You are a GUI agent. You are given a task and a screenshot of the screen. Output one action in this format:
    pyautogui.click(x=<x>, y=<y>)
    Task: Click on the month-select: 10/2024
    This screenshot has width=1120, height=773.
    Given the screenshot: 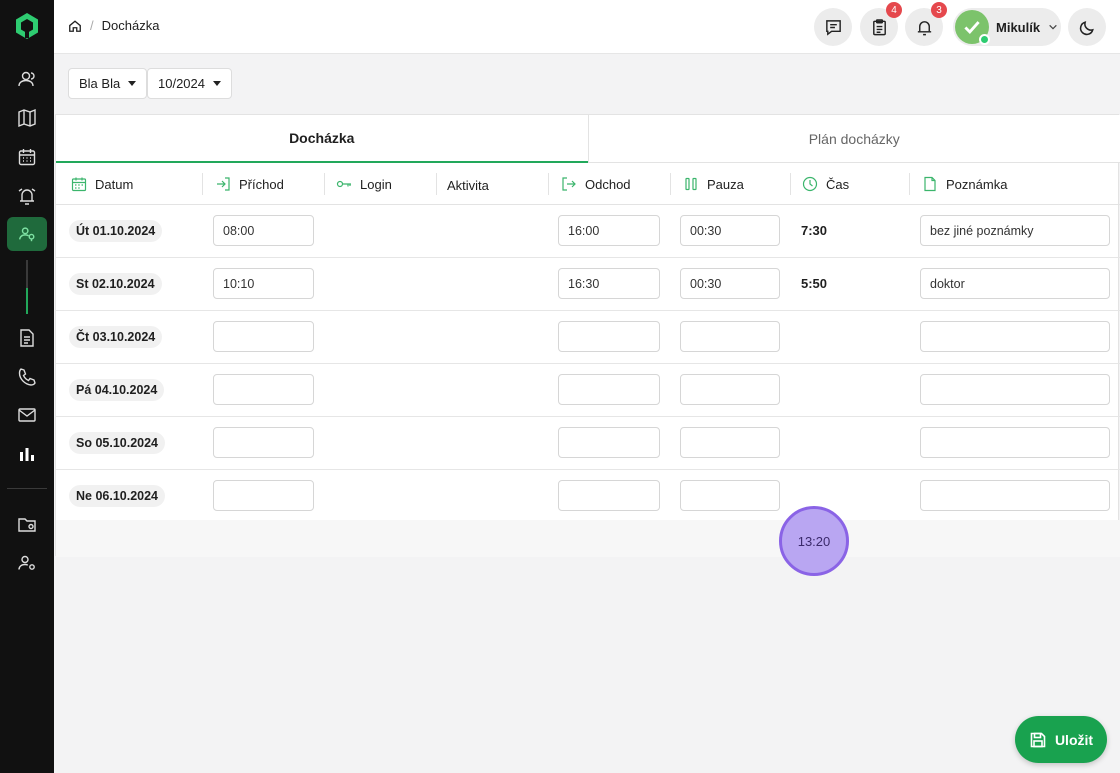 What is the action you would take?
    pyautogui.click(x=189, y=83)
    